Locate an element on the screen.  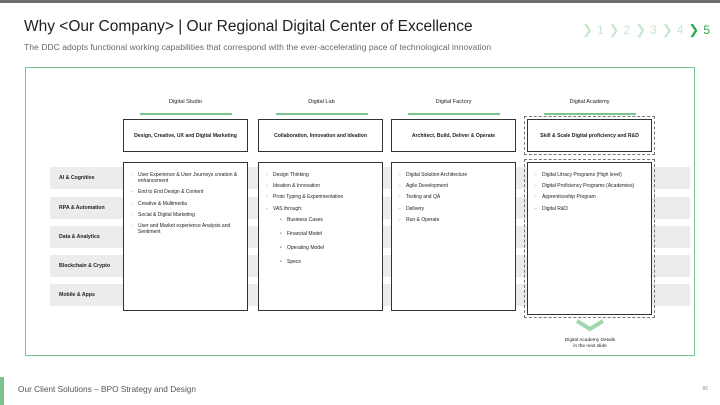
sub-list-item: Specs is located at coordinates (328, 262).